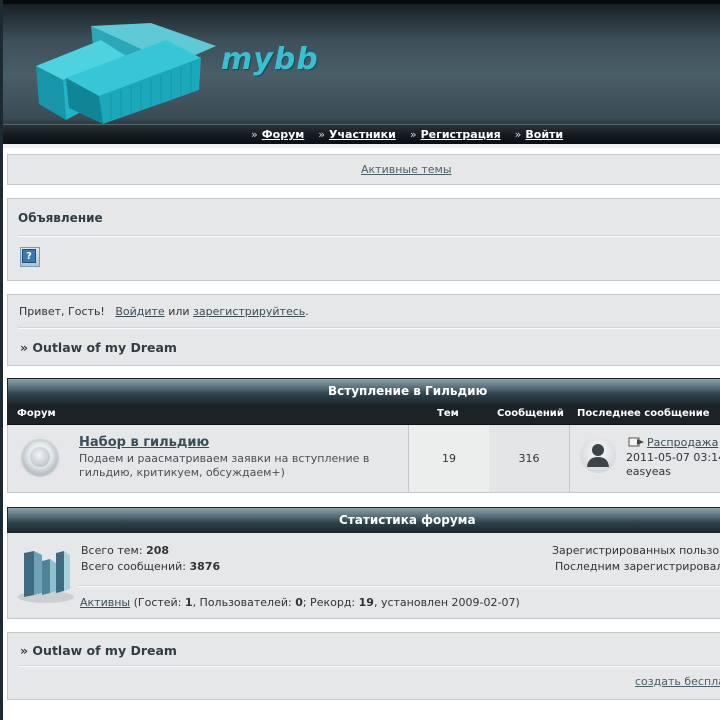  What do you see at coordinates (157, 602) in the screenshot?
I see `guests-label: (Гостей:` at bounding box center [157, 602].